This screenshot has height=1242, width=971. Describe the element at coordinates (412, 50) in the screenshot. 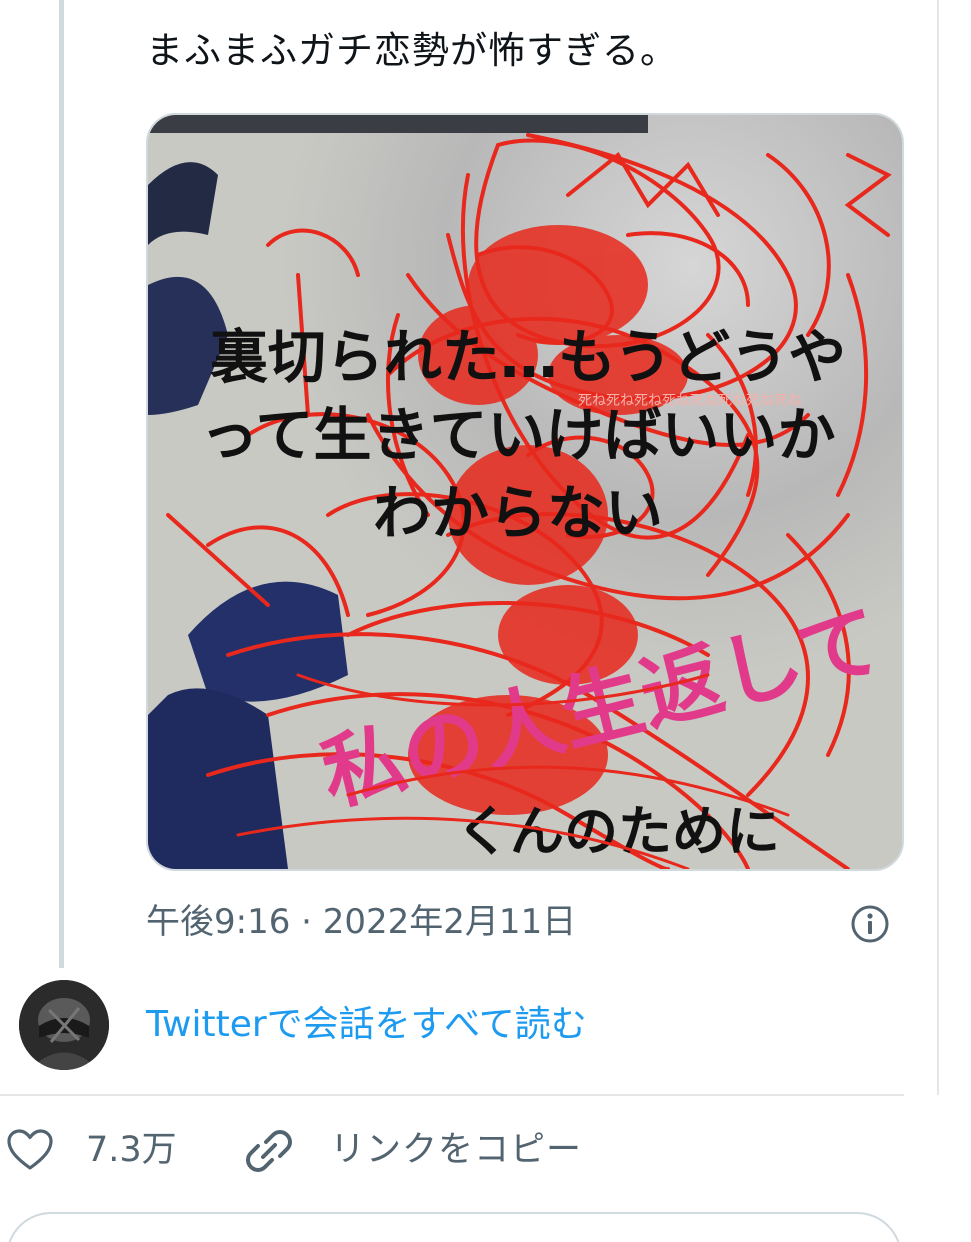

I see `tweet-text: まふまふガチ恋勢が怖すぎる。` at that location.